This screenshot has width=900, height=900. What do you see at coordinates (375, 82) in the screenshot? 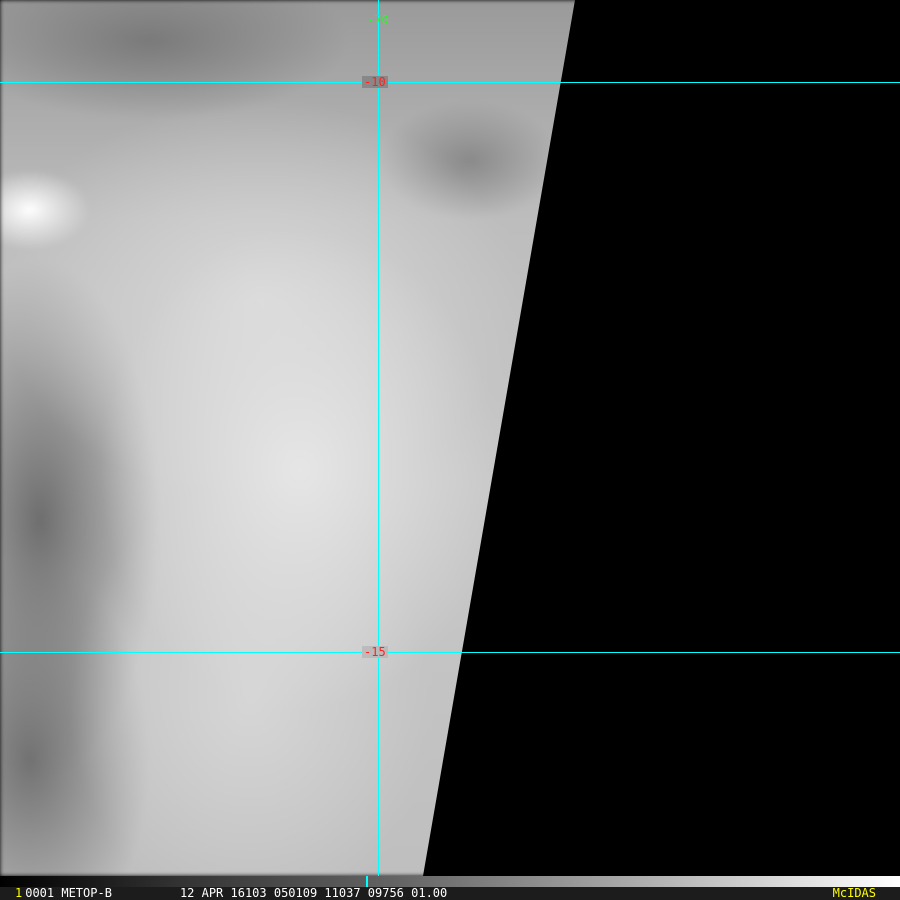
I see `latitude-label-10: -10` at bounding box center [375, 82].